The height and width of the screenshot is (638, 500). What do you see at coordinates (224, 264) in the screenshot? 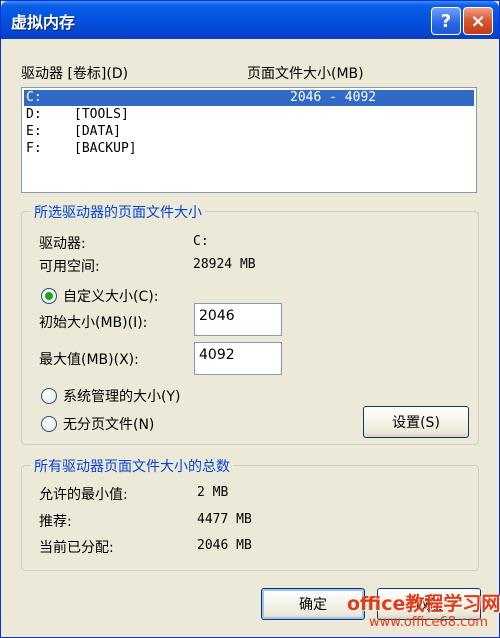
I see `free-space-value: 28924 MB` at bounding box center [224, 264].